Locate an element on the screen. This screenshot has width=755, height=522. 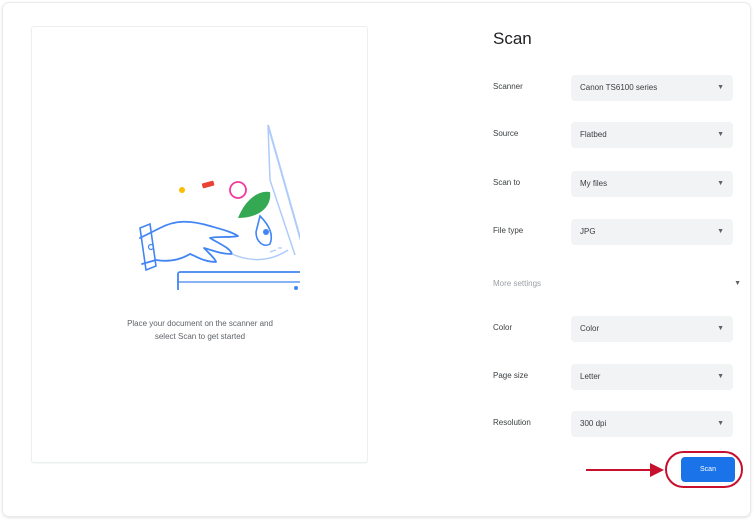
color-label: Color is located at coordinates (503, 327).